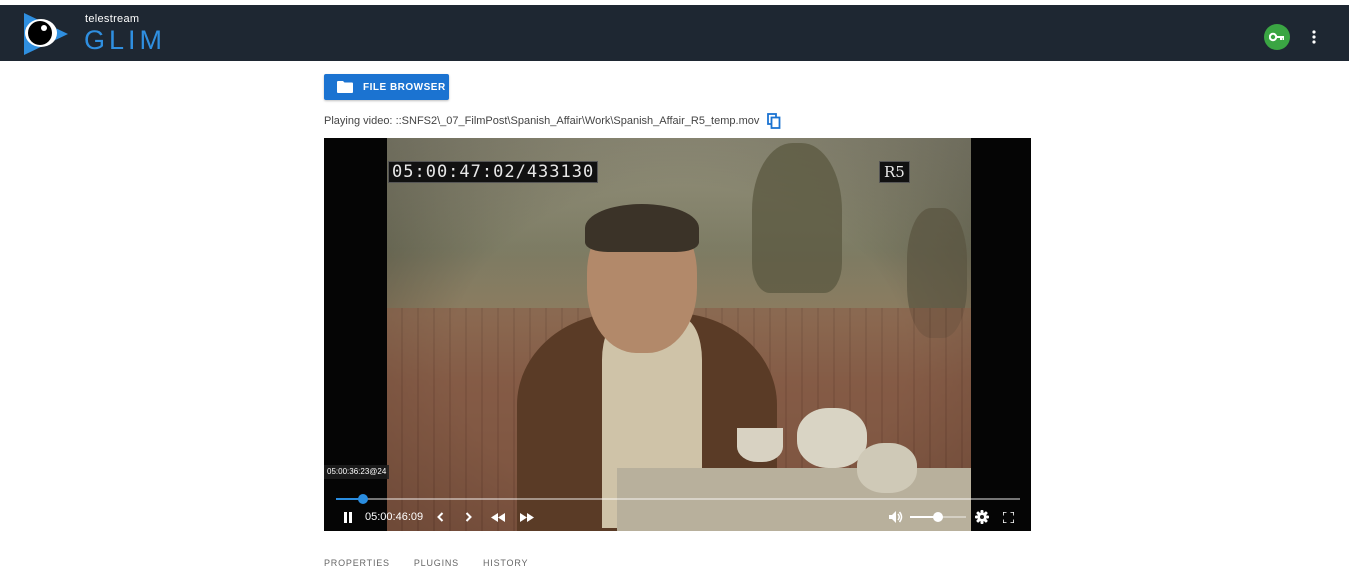 The height and width of the screenshot is (569, 1349). I want to click on more-vert-icon, so click(1314, 37).